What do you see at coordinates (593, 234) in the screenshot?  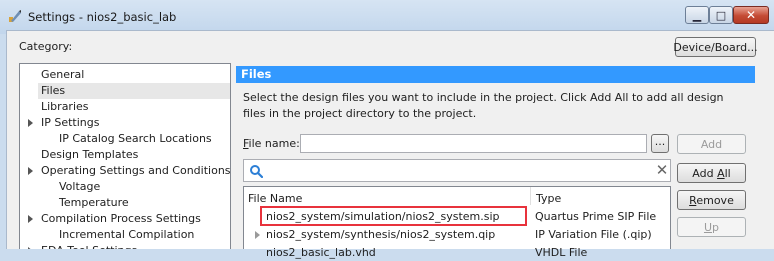 I see `file-type-cell: IP Variation File (.qip)` at bounding box center [593, 234].